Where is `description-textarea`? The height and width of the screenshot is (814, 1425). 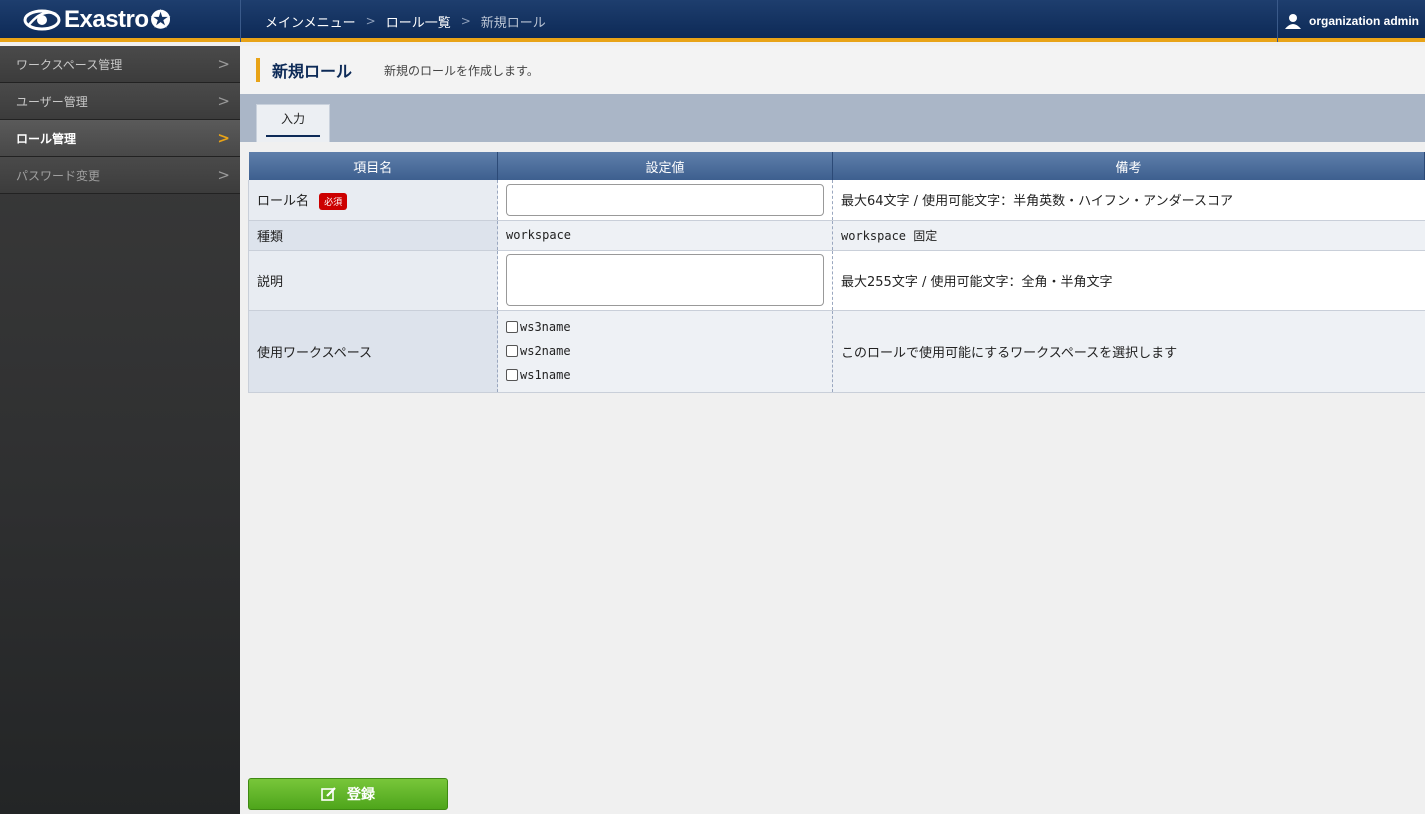
description-textarea is located at coordinates (665, 280).